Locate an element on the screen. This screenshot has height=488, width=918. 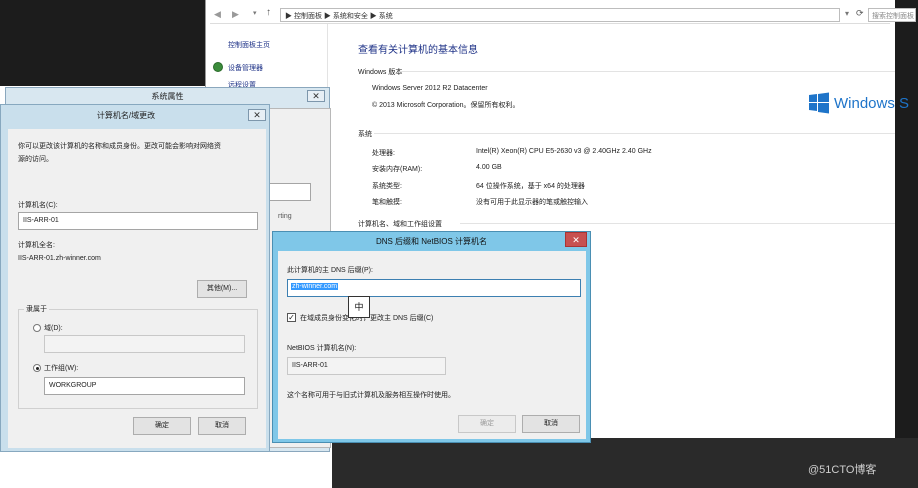
address-path: ▶ 控制面板 ▶ 系统和安全 ▶ 系统 is located at coordinates (339, 16).